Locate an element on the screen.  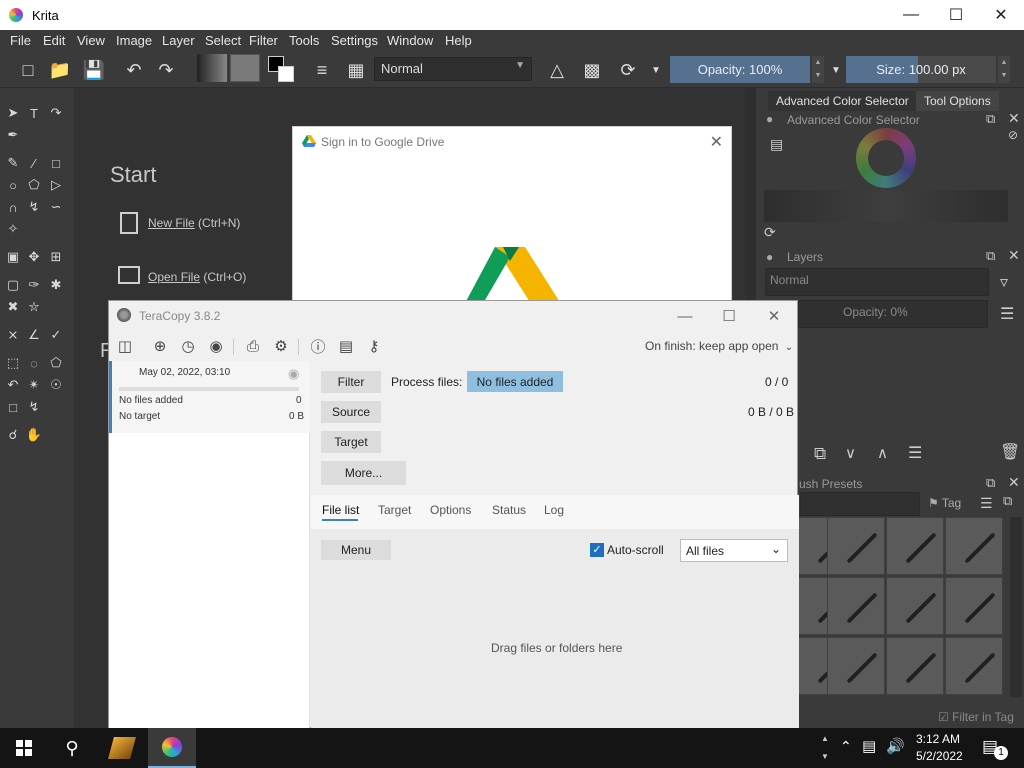
smart-patch-icon: ✱ is located at coordinates (56, 285).